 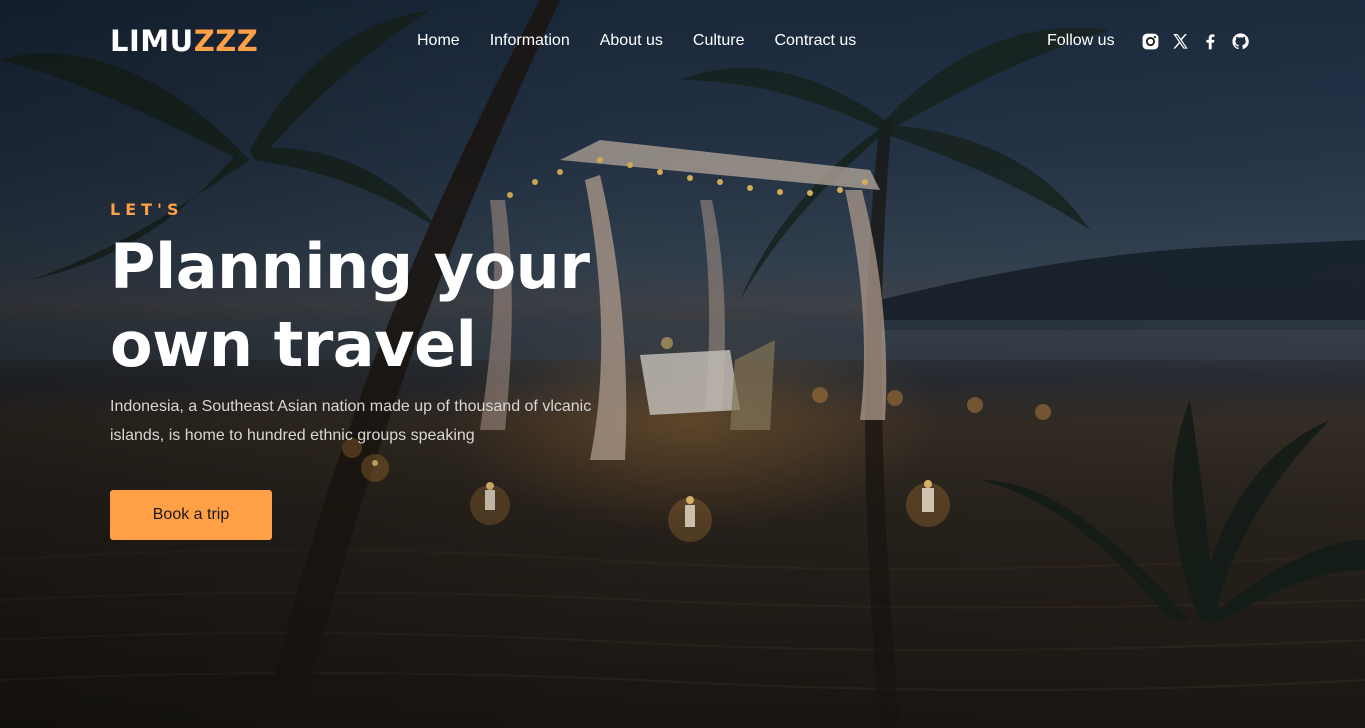 What do you see at coordinates (191, 515) in the screenshot?
I see `book-a-trip-button: Book a trip` at bounding box center [191, 515].